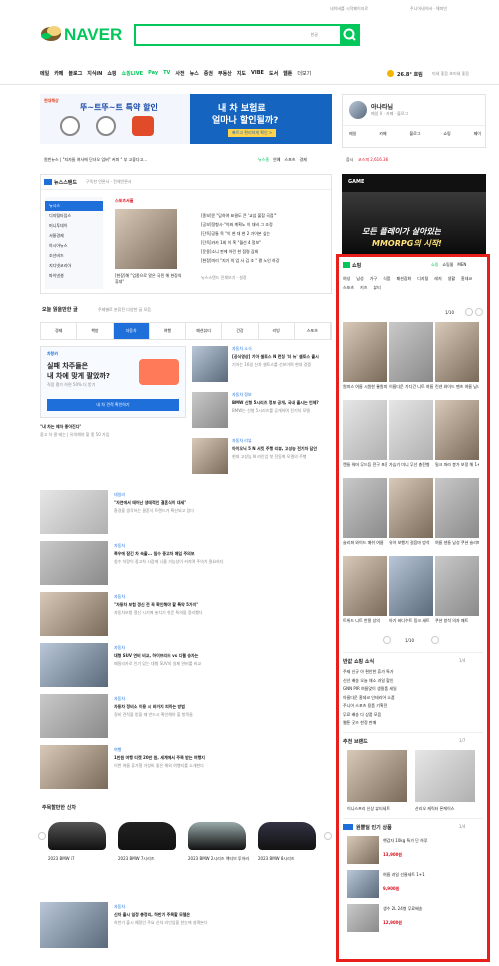  I want to click on headline: [단독]공통 목 "이 현 대 현 2 가이본 싶는, so click(264, 233).